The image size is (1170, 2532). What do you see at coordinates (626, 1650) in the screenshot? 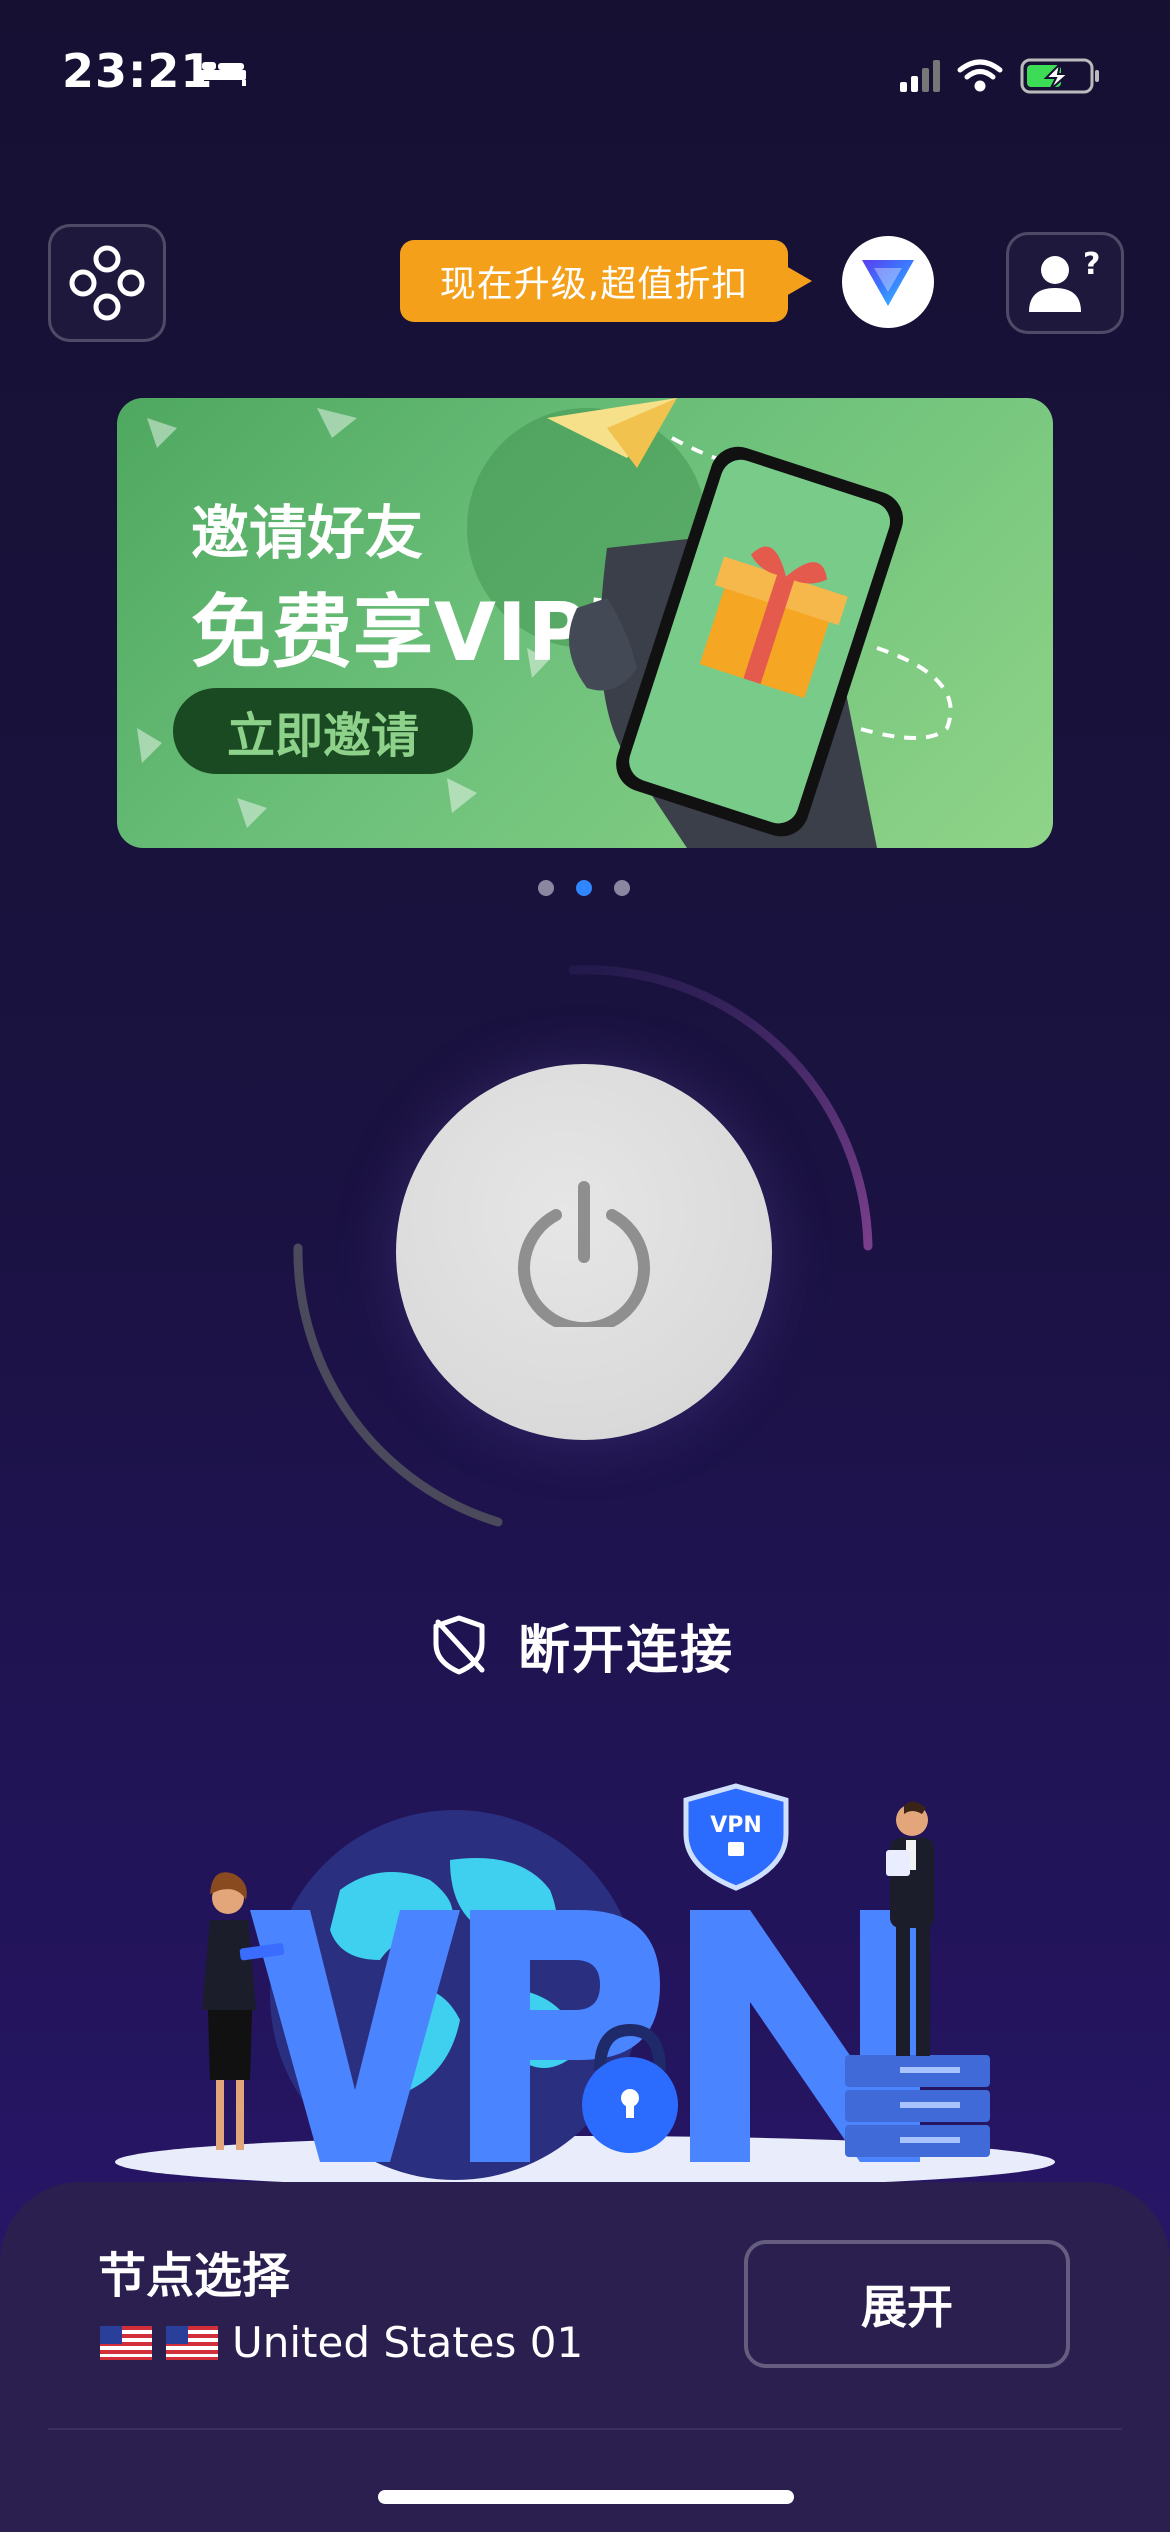
I see `connection-status-text: 断开连接` at bounding box center [626, 1650].